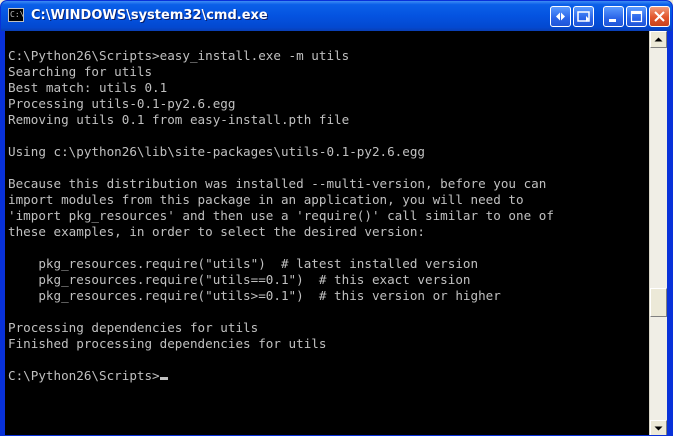 The width and height of the screenshot is (673, 436). Describe the element at coordinates (122, 103) in the screenshot. I see `console-line: Processing utils-0.1-py2.6.egg` at that location.